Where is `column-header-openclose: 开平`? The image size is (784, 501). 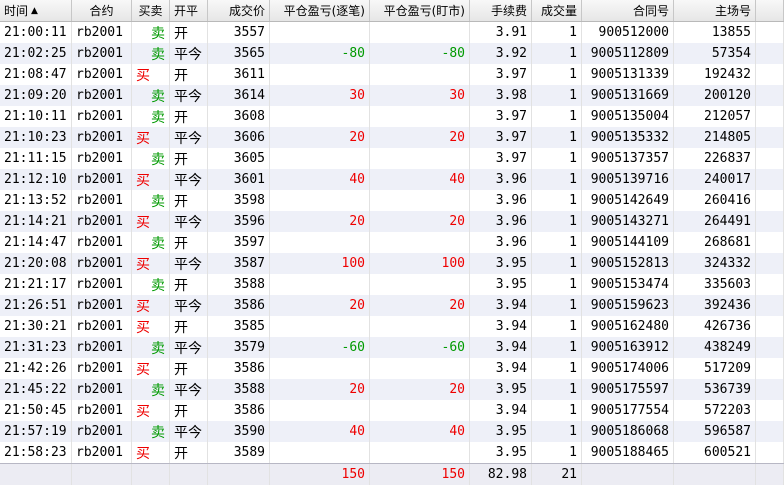
column-header-openclose: 开平 is located at coordinates (189, 10).